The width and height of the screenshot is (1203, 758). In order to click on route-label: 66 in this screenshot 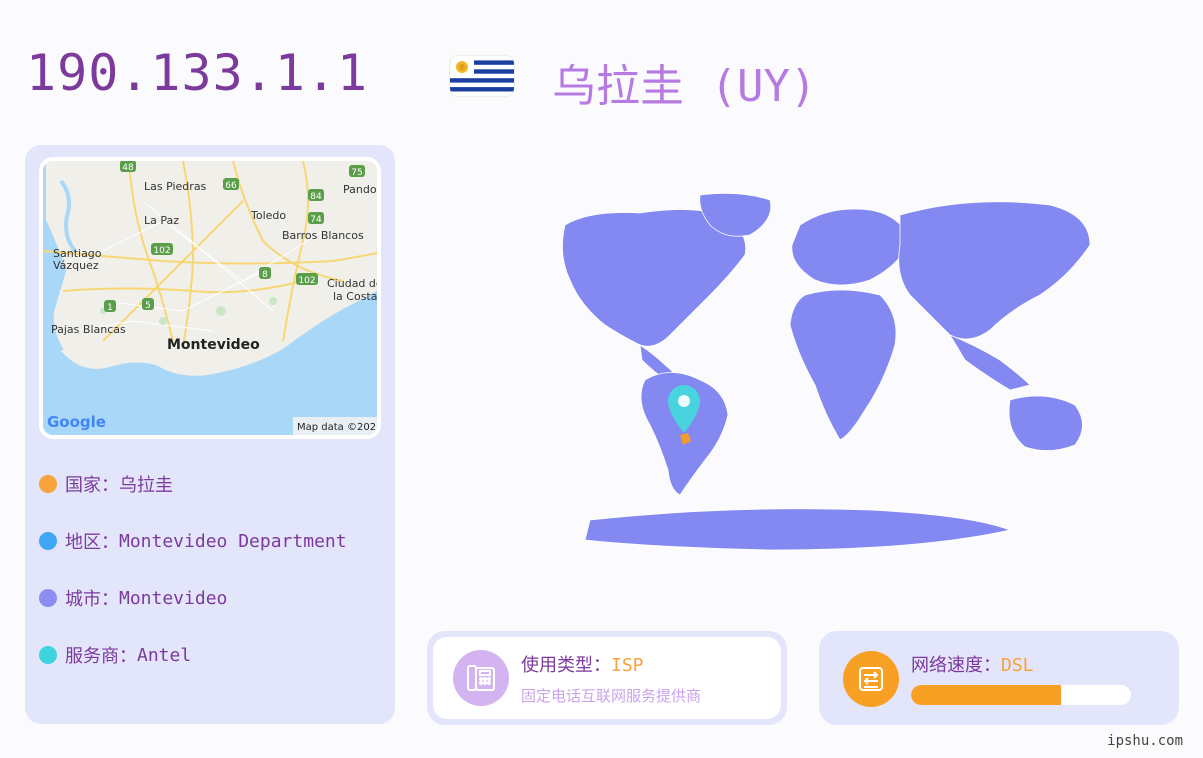, I will do `click(231, 186)`.